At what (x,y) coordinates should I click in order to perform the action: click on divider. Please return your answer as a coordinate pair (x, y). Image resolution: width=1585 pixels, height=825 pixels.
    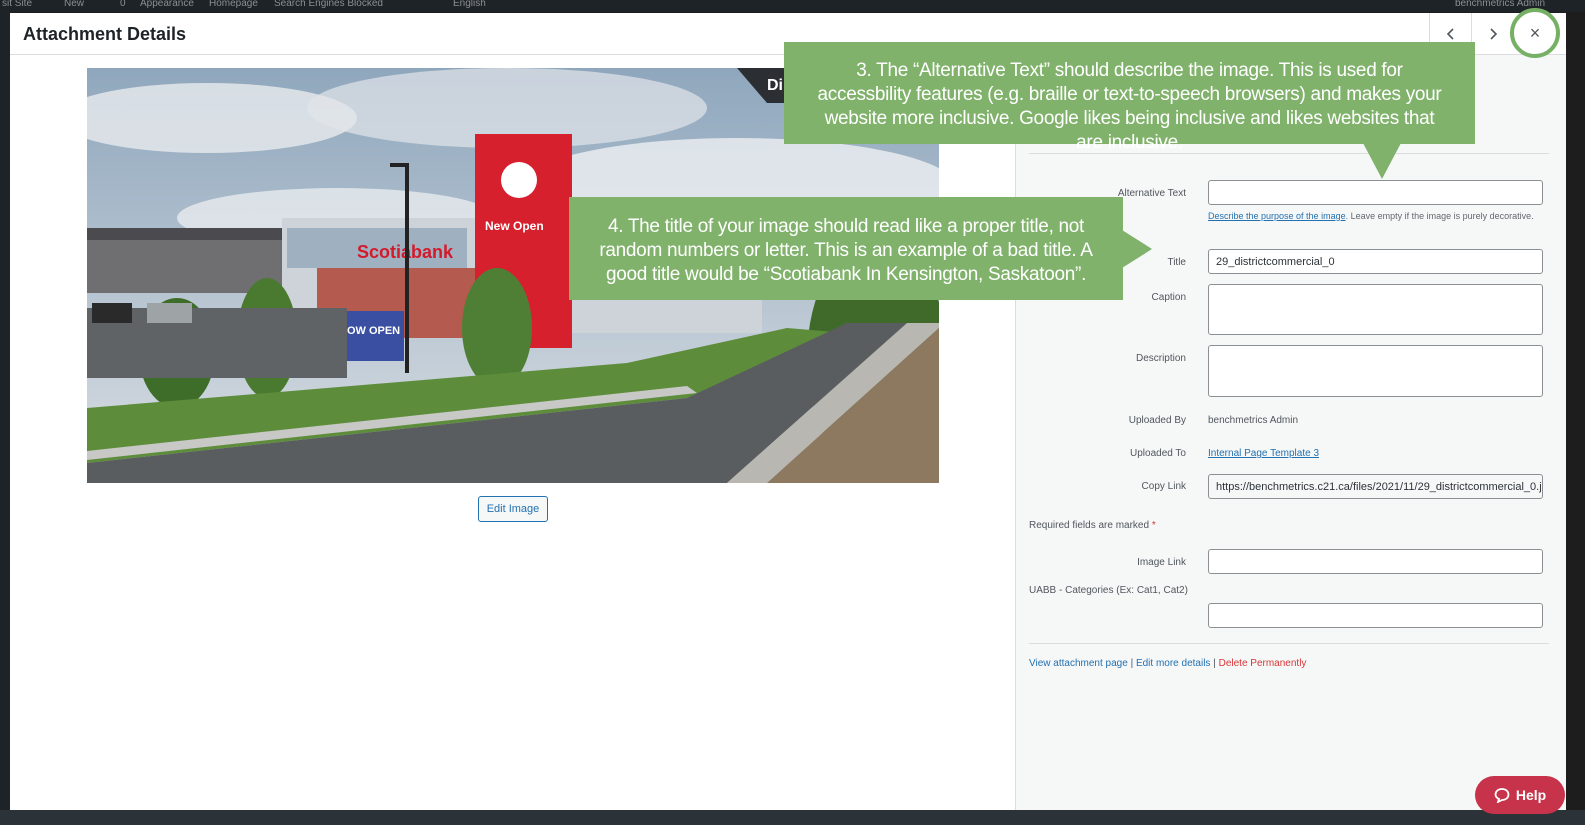
    Looking at the image, I should click on (1289, 643).